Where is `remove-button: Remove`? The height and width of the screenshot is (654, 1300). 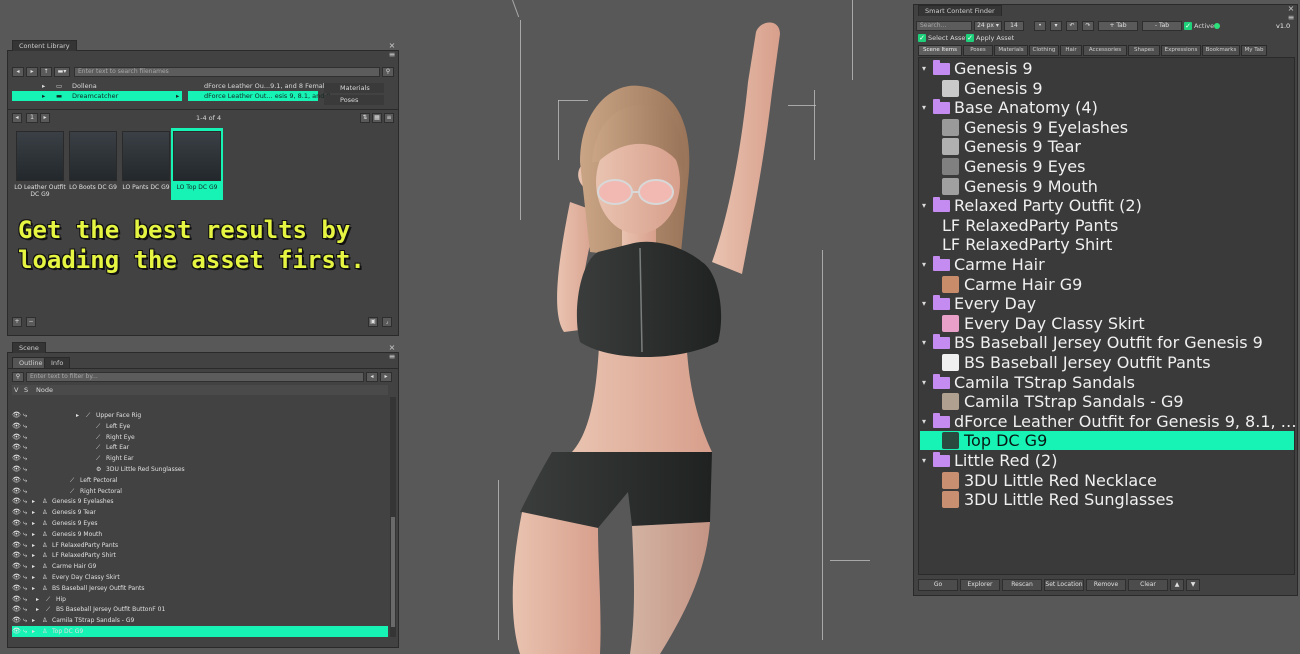 remove-button: Remove is located at coordinates (1106, 585).